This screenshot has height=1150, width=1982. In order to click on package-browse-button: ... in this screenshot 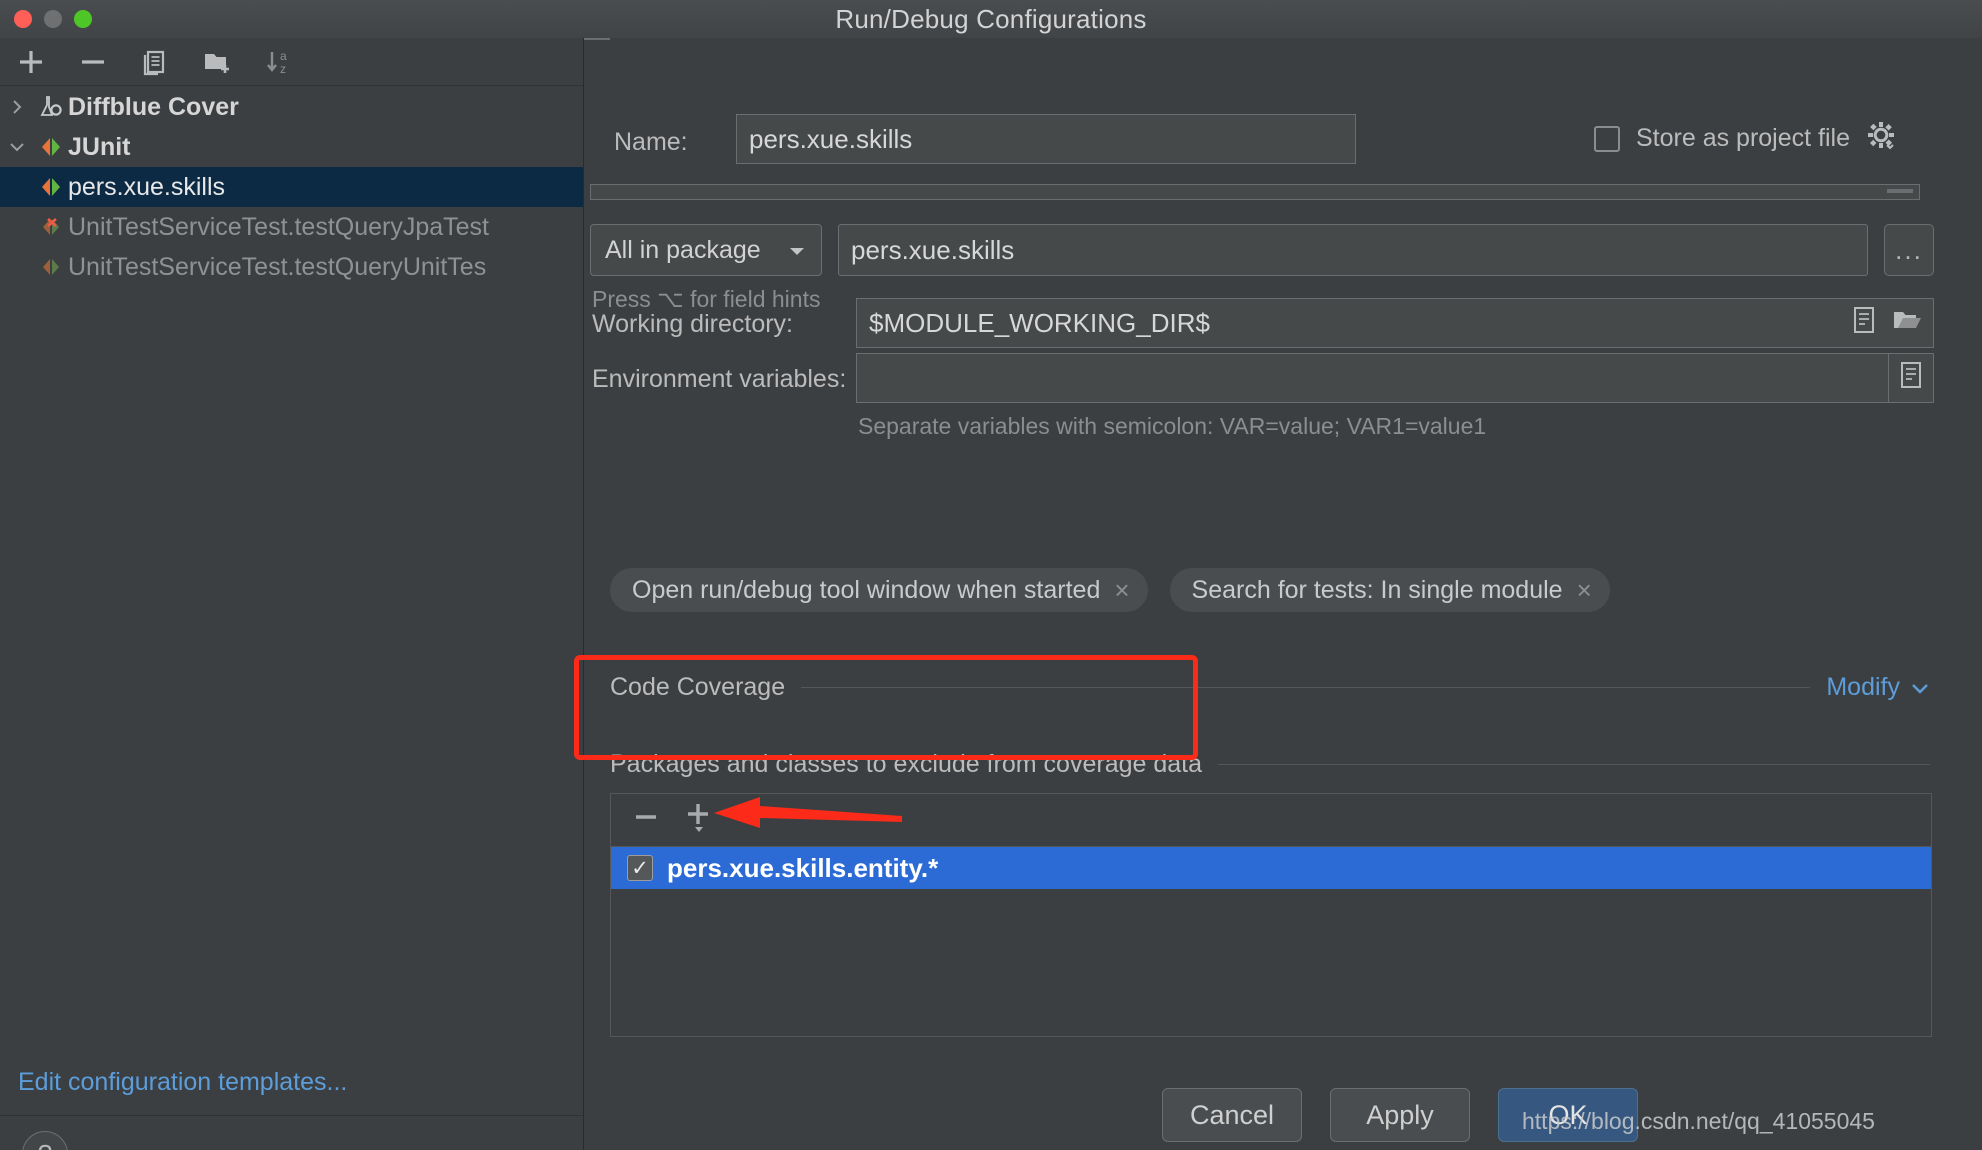, I will do `click(1909, 250)`.